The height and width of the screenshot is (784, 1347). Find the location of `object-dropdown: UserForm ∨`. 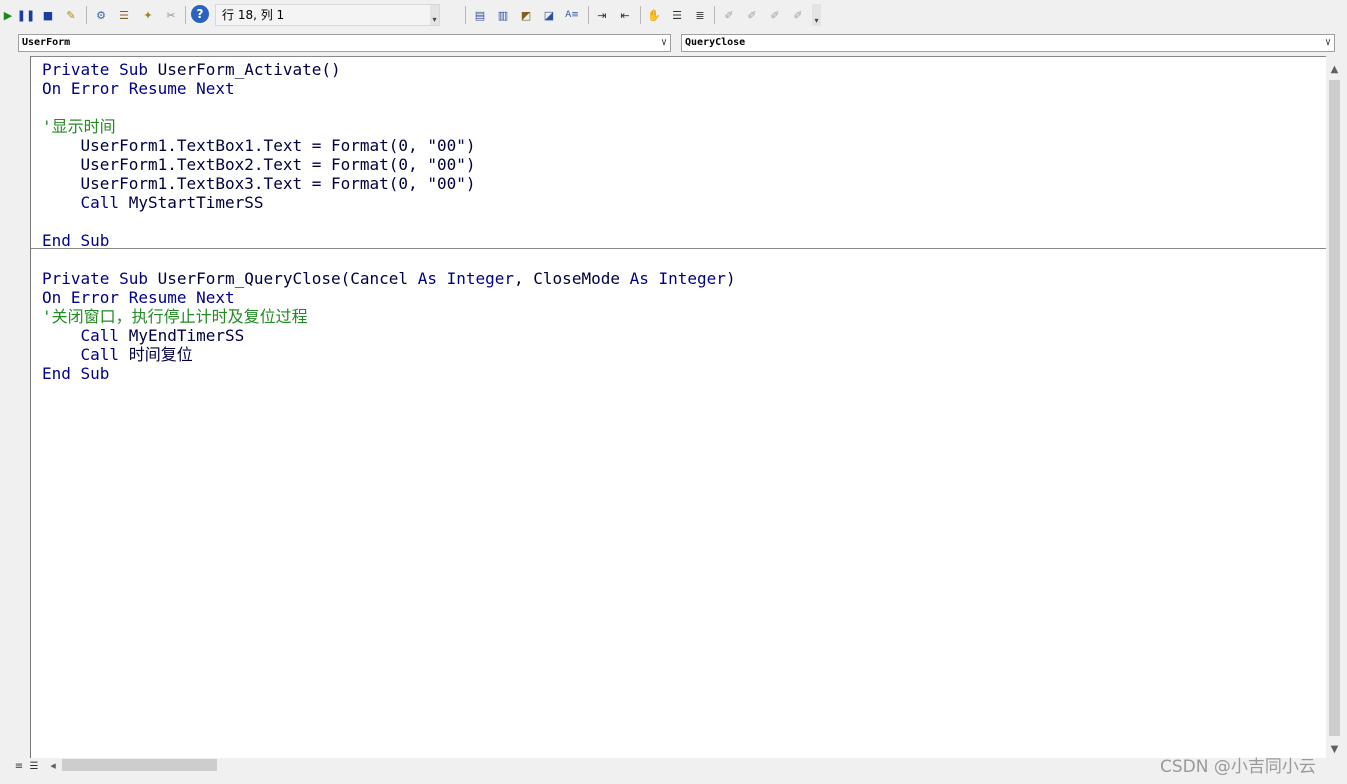

object-dropdown: UserForm ∨ is located at coordinates (344, 43).